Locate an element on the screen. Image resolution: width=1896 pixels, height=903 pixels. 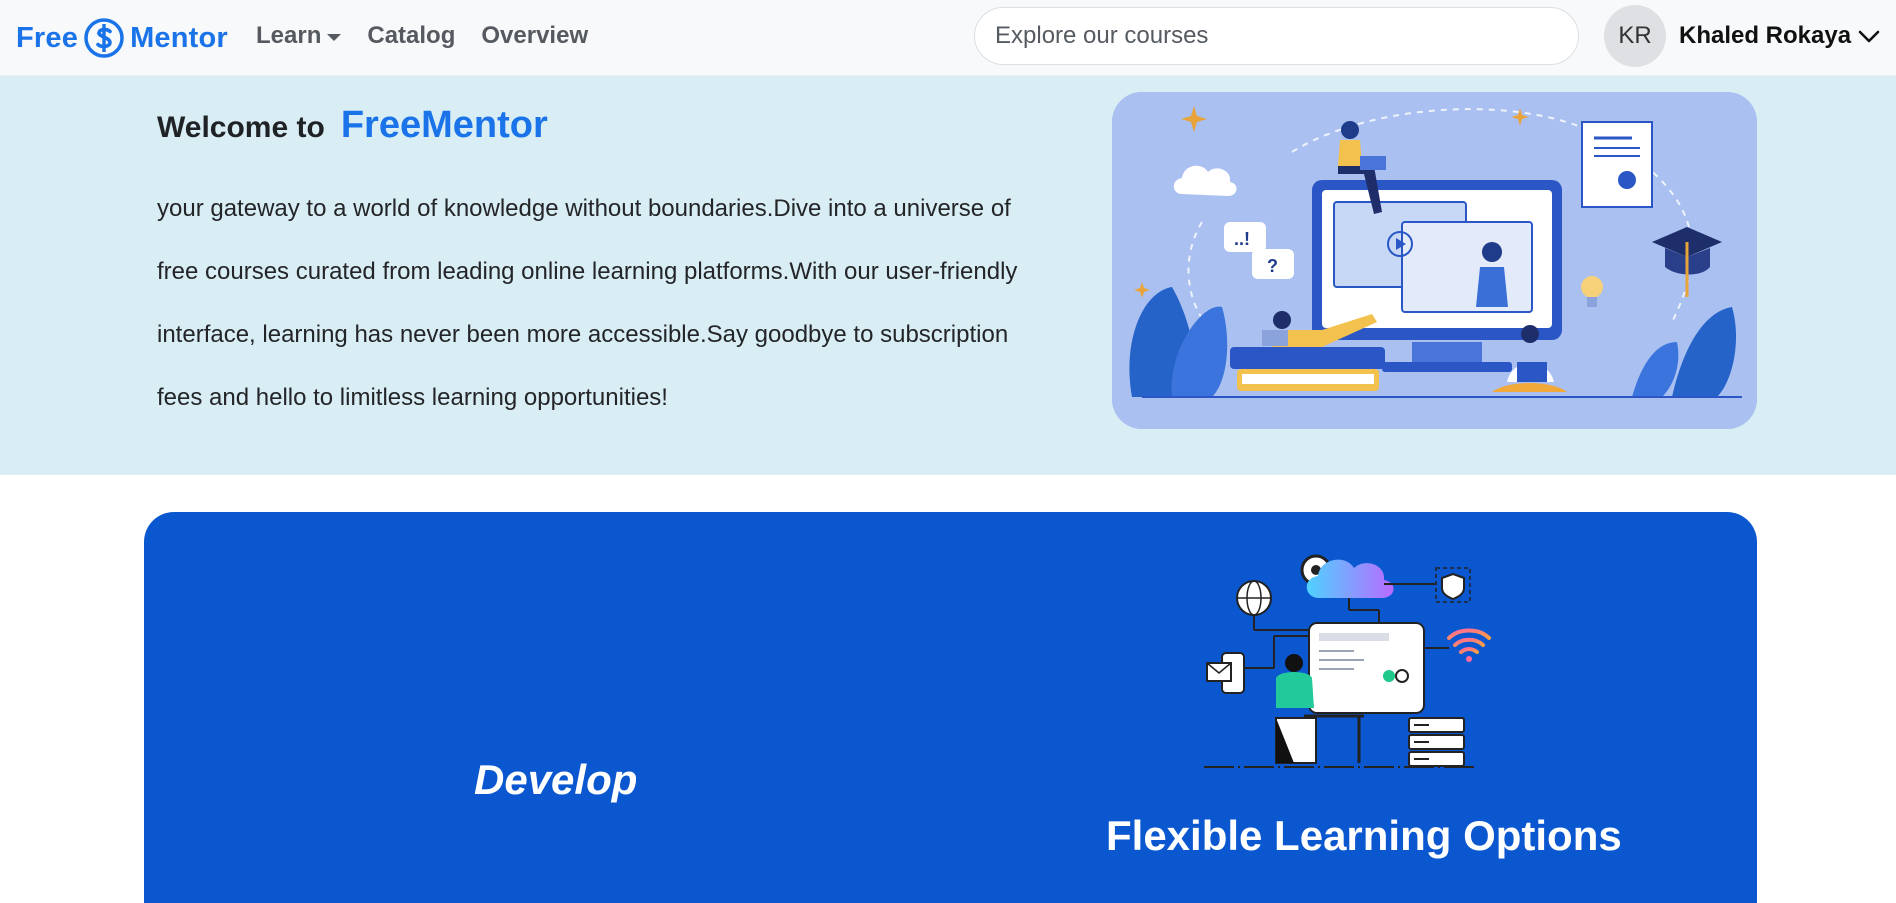
brand-text-mentor: Mentor is located at coordinates (179, 37).